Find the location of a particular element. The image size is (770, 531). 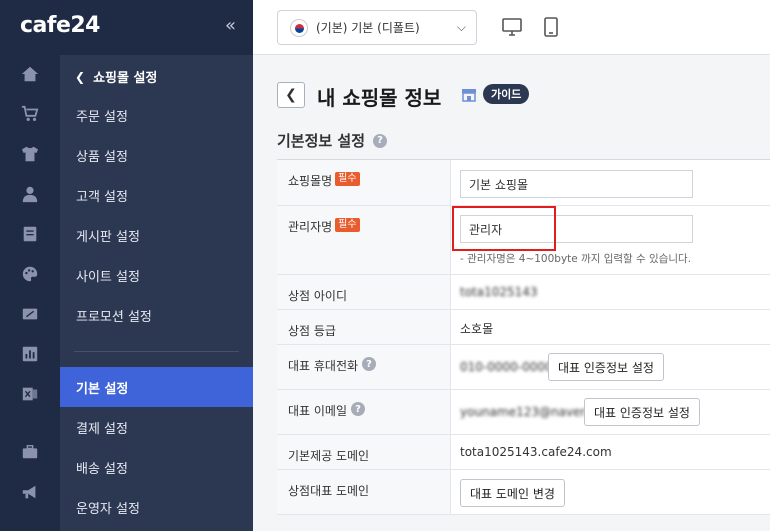

form-row-shop-grade: 상점 등급 소호몰 is located at coordinates (523, 327).